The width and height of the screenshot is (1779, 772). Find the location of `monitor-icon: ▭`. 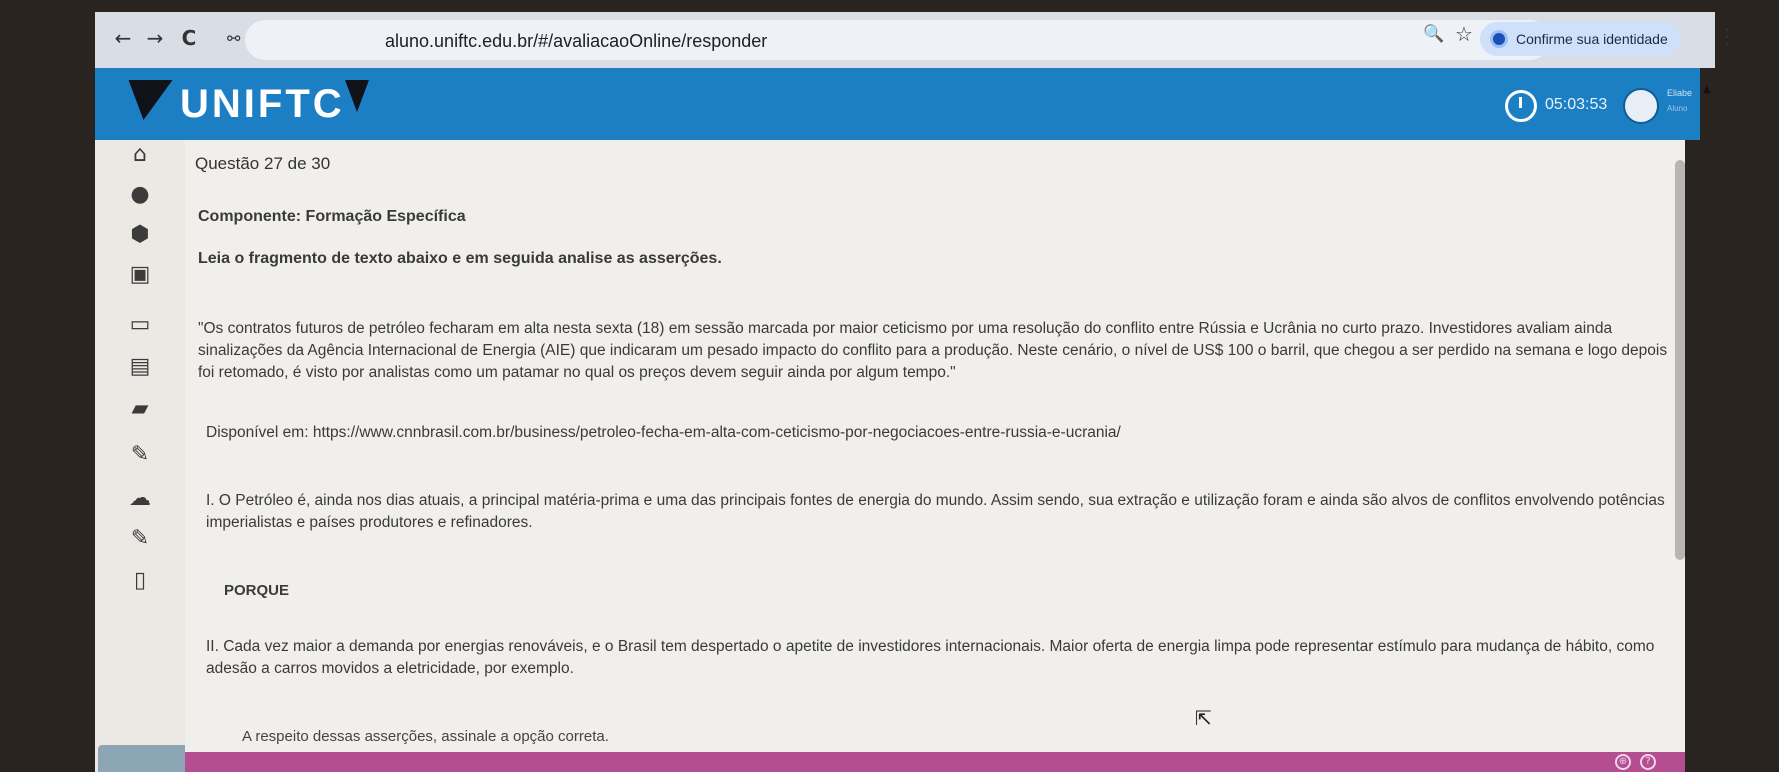

monitor-icon: ▭ is located at coordinates (140, 325).